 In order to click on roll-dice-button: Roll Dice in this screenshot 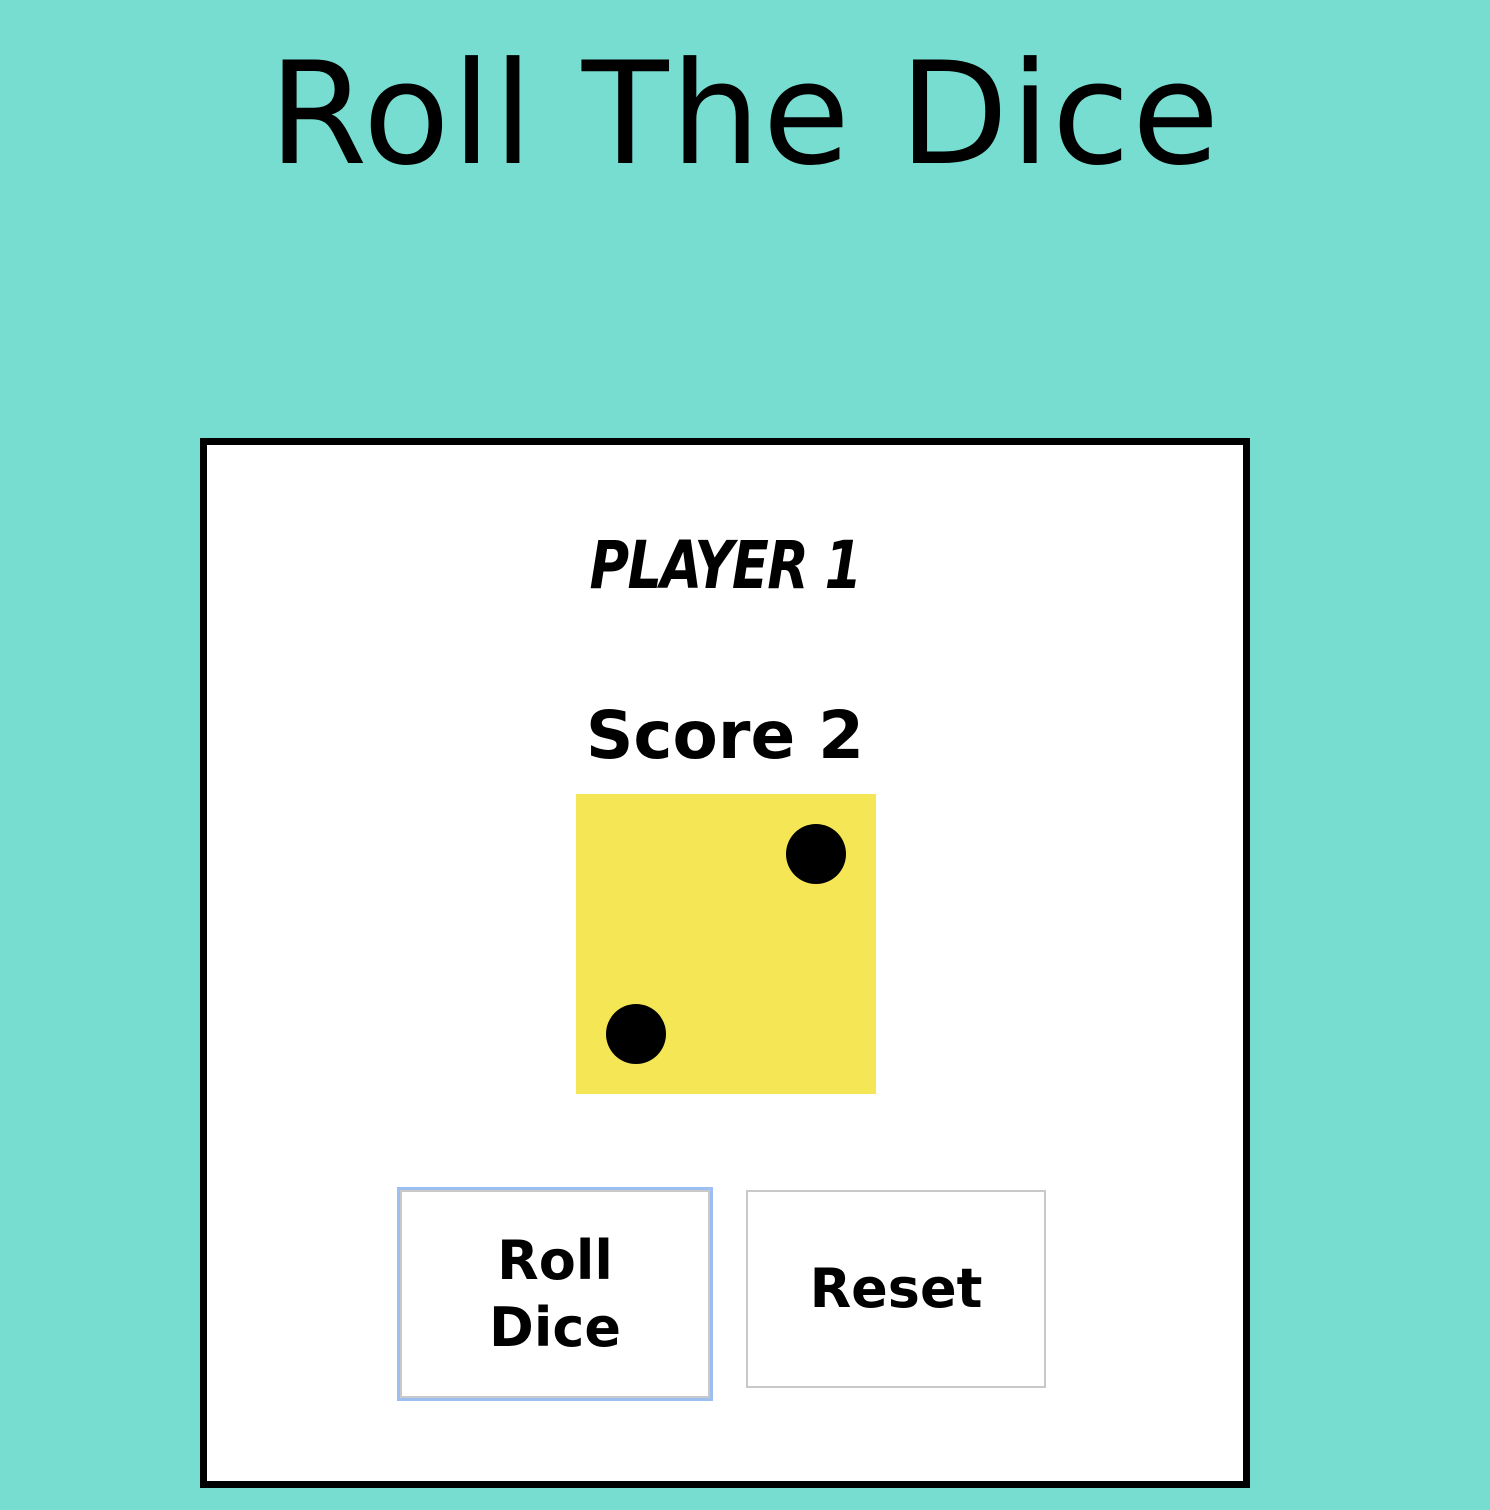, I will do `click(555, 1294)`.